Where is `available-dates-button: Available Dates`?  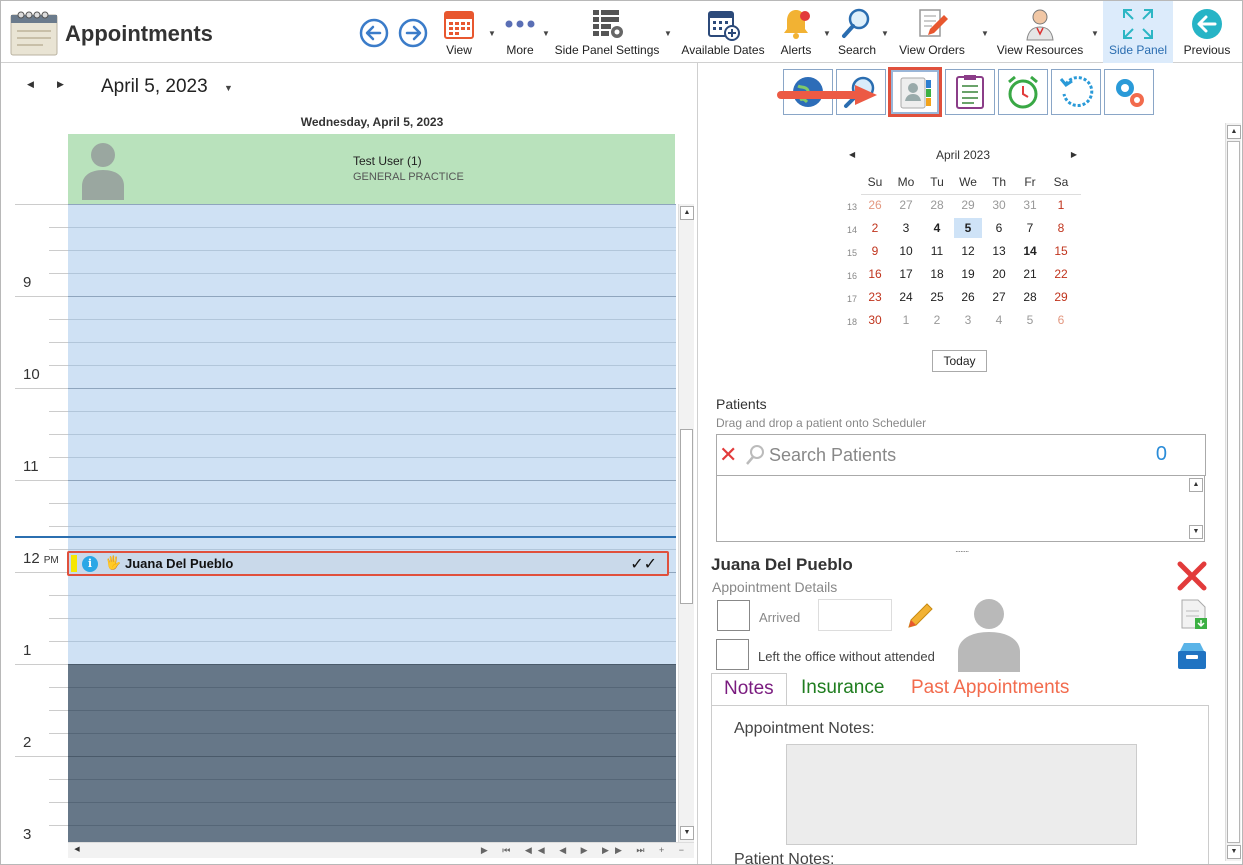
available-dates-button: Available Dates is located at coordinates (723, 32).